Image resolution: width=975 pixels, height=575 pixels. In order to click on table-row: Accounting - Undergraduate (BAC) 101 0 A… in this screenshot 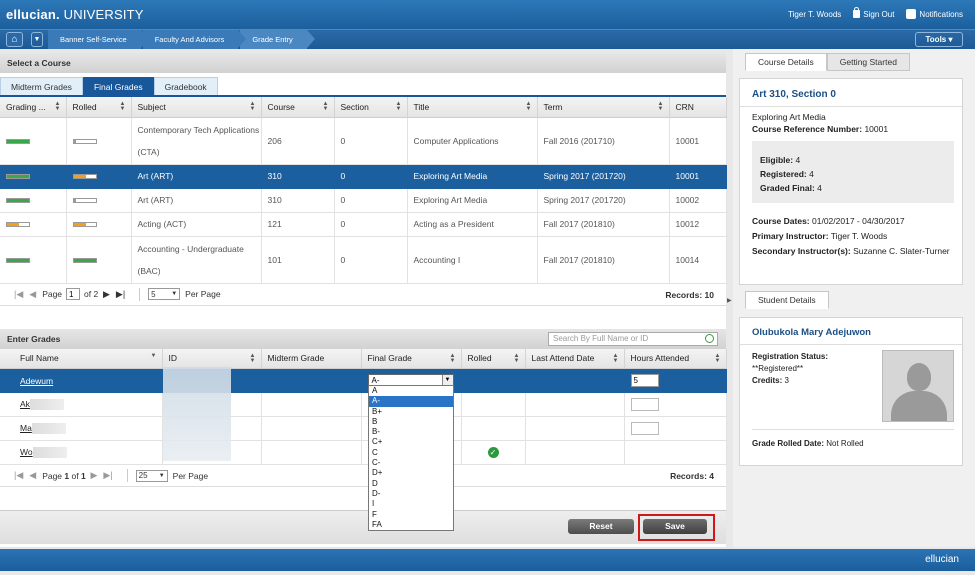, I will do `click(363, 260)`.